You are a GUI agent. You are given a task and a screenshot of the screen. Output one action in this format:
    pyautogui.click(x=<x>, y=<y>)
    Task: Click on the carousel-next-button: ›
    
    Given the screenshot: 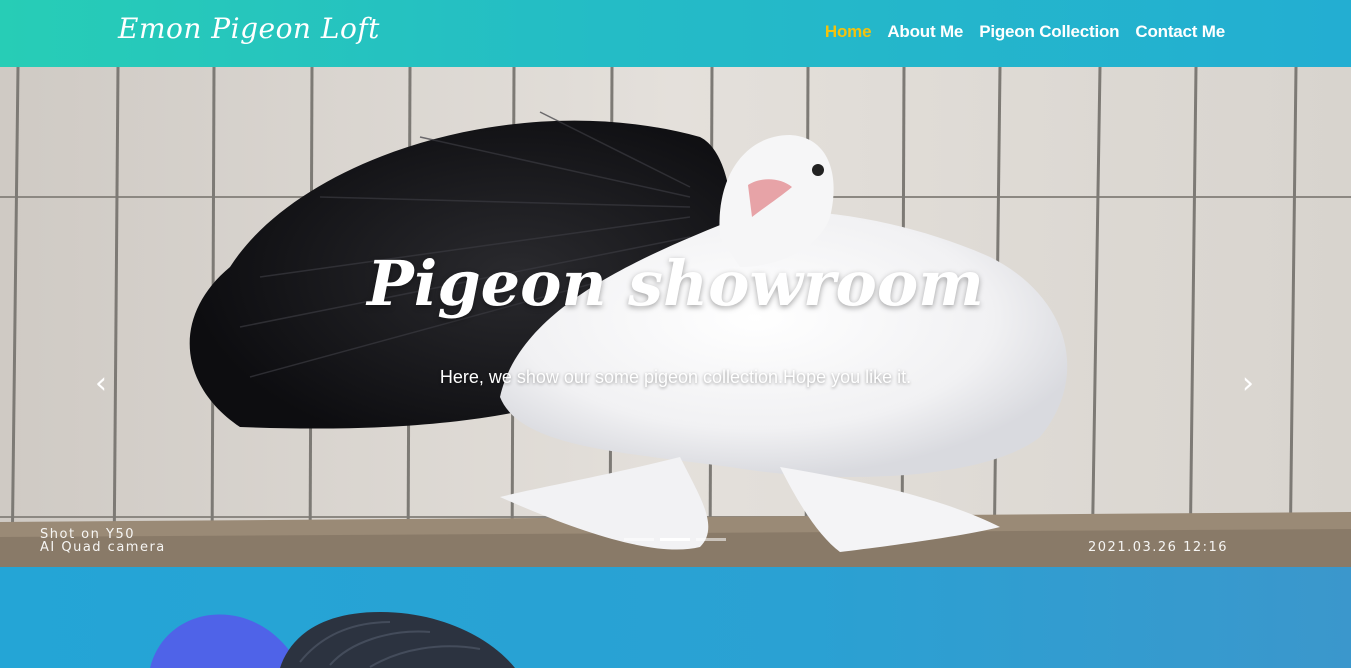 What is the action you would take?
    pyautogui.click(x=1248, y=384)
    